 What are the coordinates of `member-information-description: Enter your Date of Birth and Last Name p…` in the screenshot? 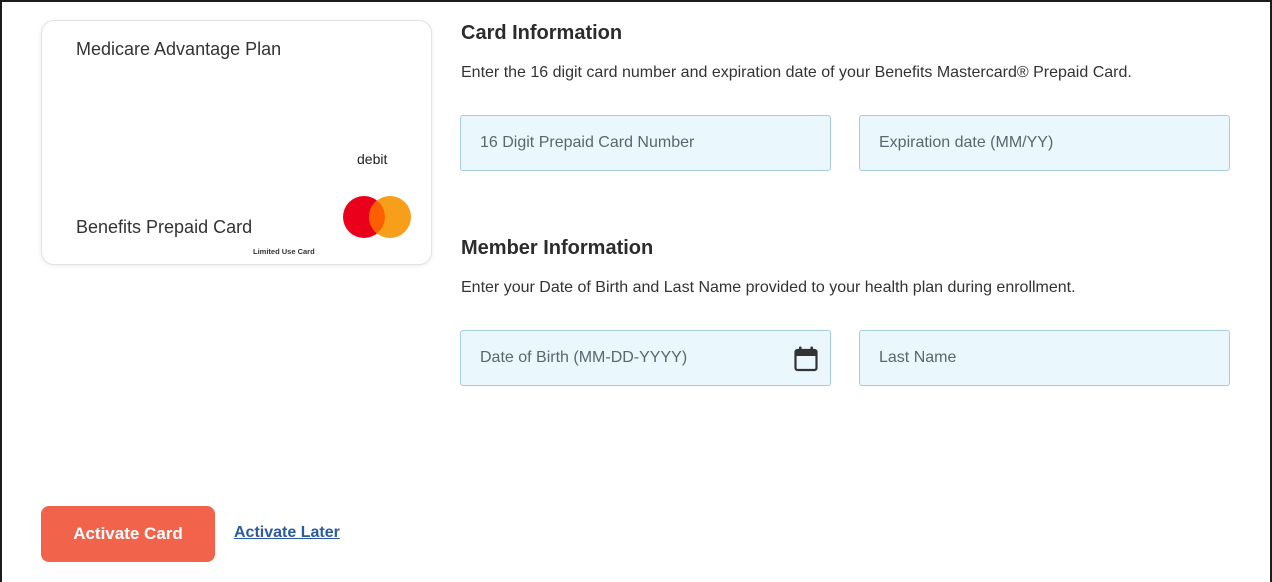 It's located at (768, 287).